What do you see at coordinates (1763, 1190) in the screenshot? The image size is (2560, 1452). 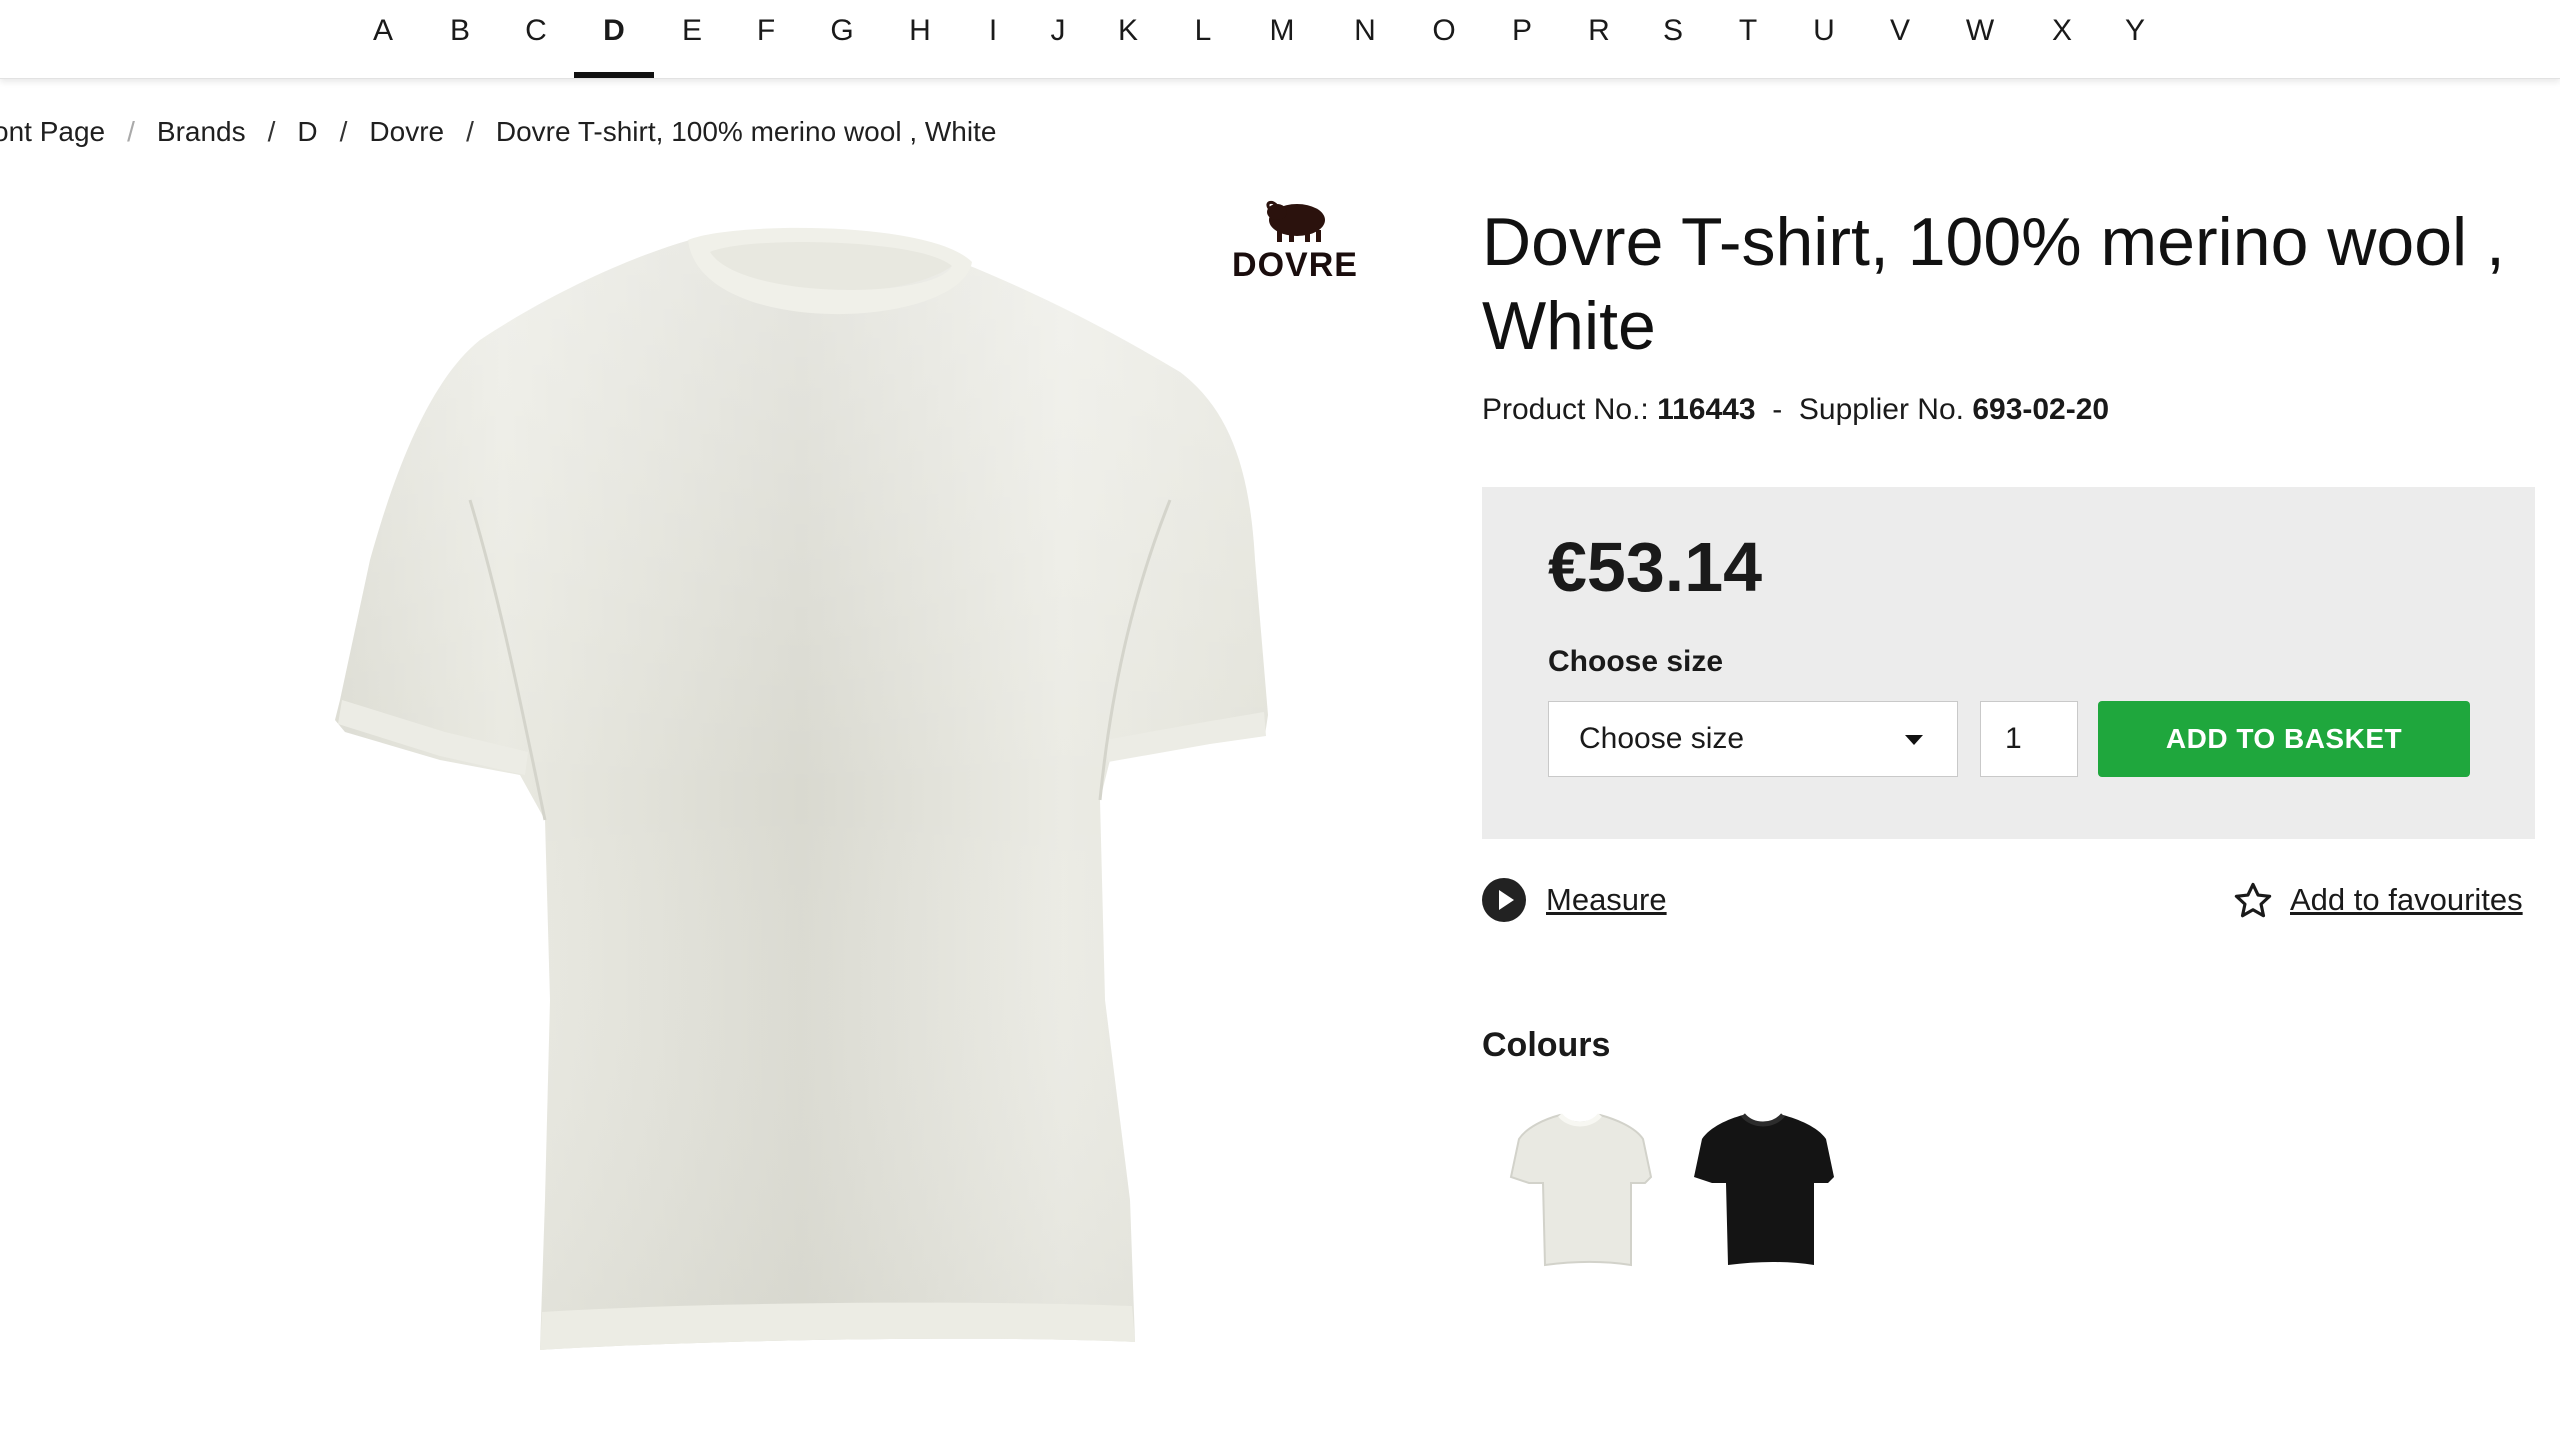 I see `colour-swatch-black` at bounding box center [1763, 1190].